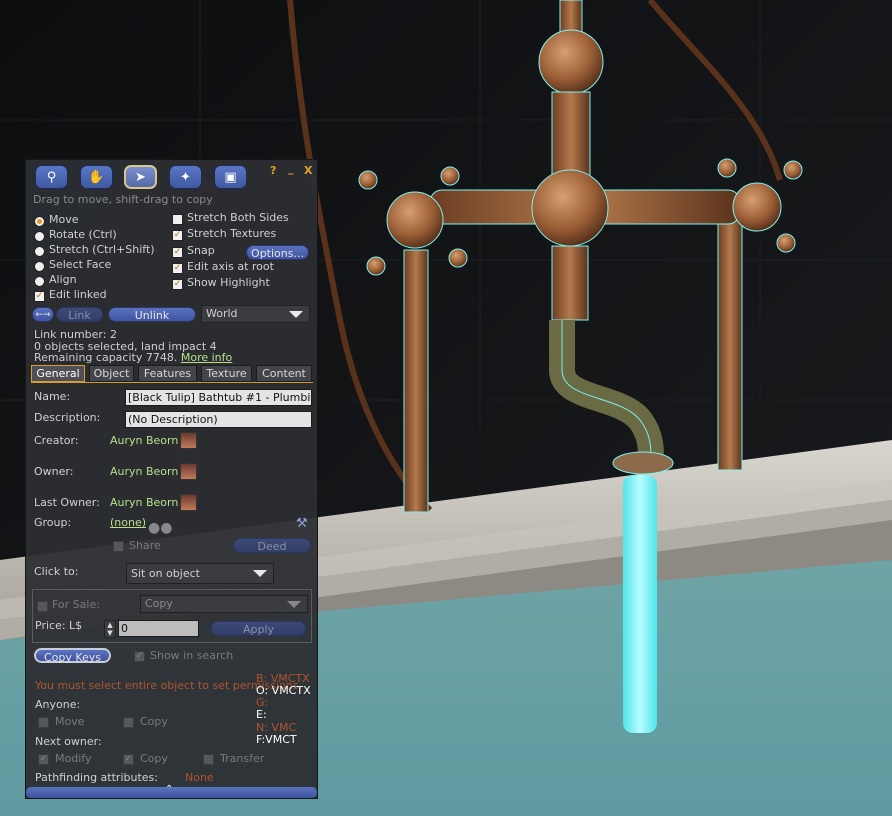  Describe the element at coordinates (67, 417) in the screenshot. I see `description-label: Description:` at that location.